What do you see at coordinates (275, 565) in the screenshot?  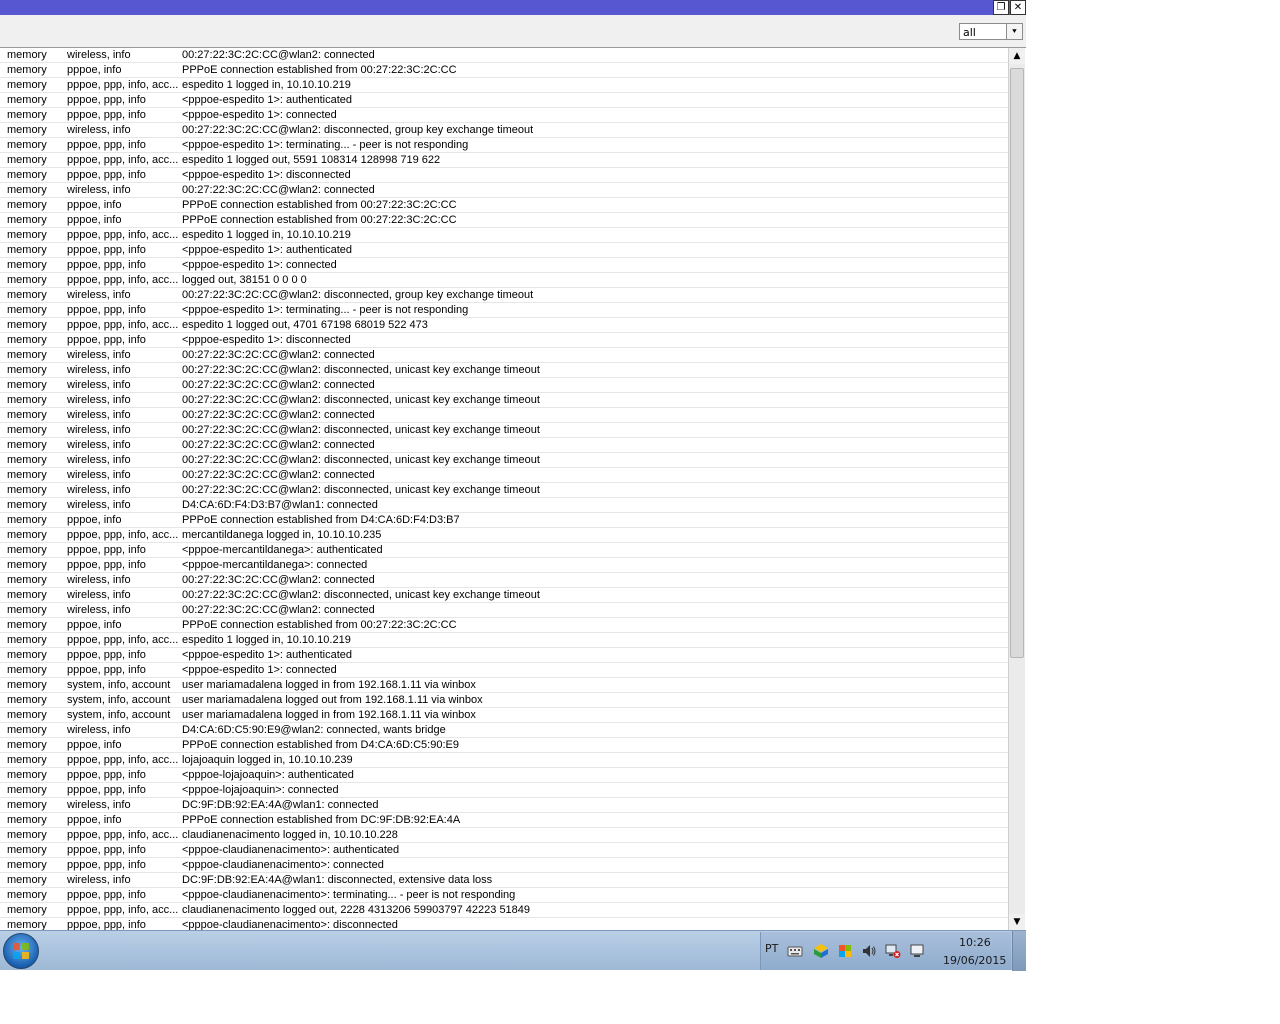 I see `log-message-cell: <pppoe-mercantildanega>: connected` at bounding box center [275, 565].